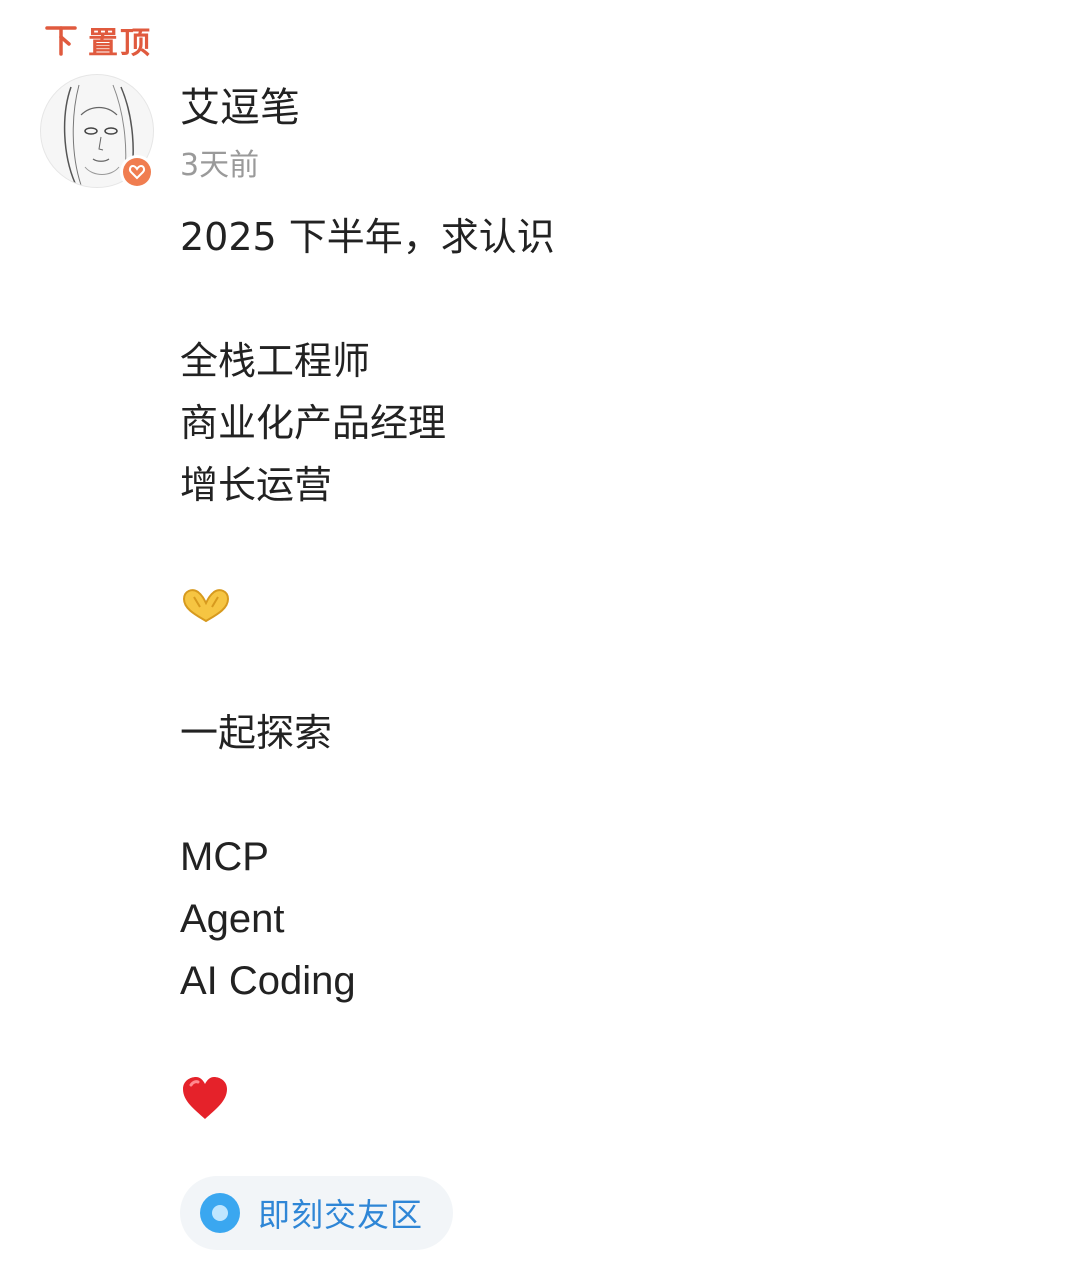  Describe the element at coordinates (205, 1108) in the screenshot. I see `red-heart-icon` at that location.